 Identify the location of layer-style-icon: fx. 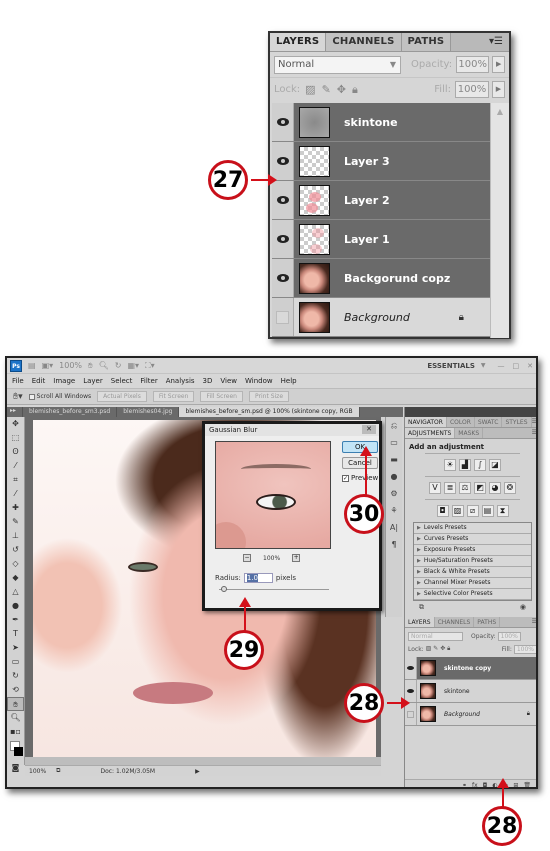
(475, 784).